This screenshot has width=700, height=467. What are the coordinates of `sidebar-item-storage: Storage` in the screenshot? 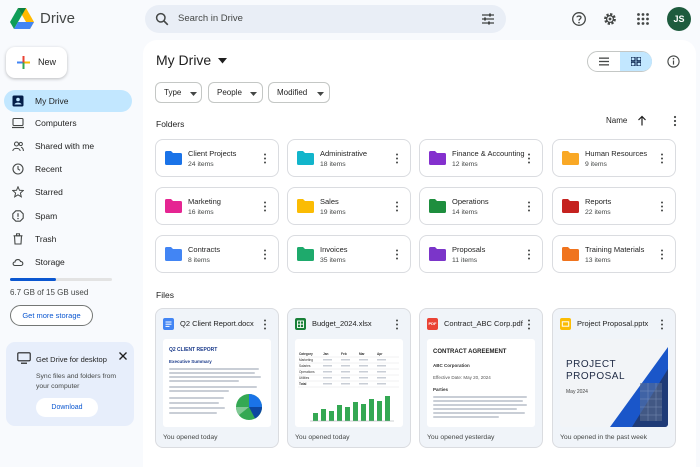 It's located at (68, 262).